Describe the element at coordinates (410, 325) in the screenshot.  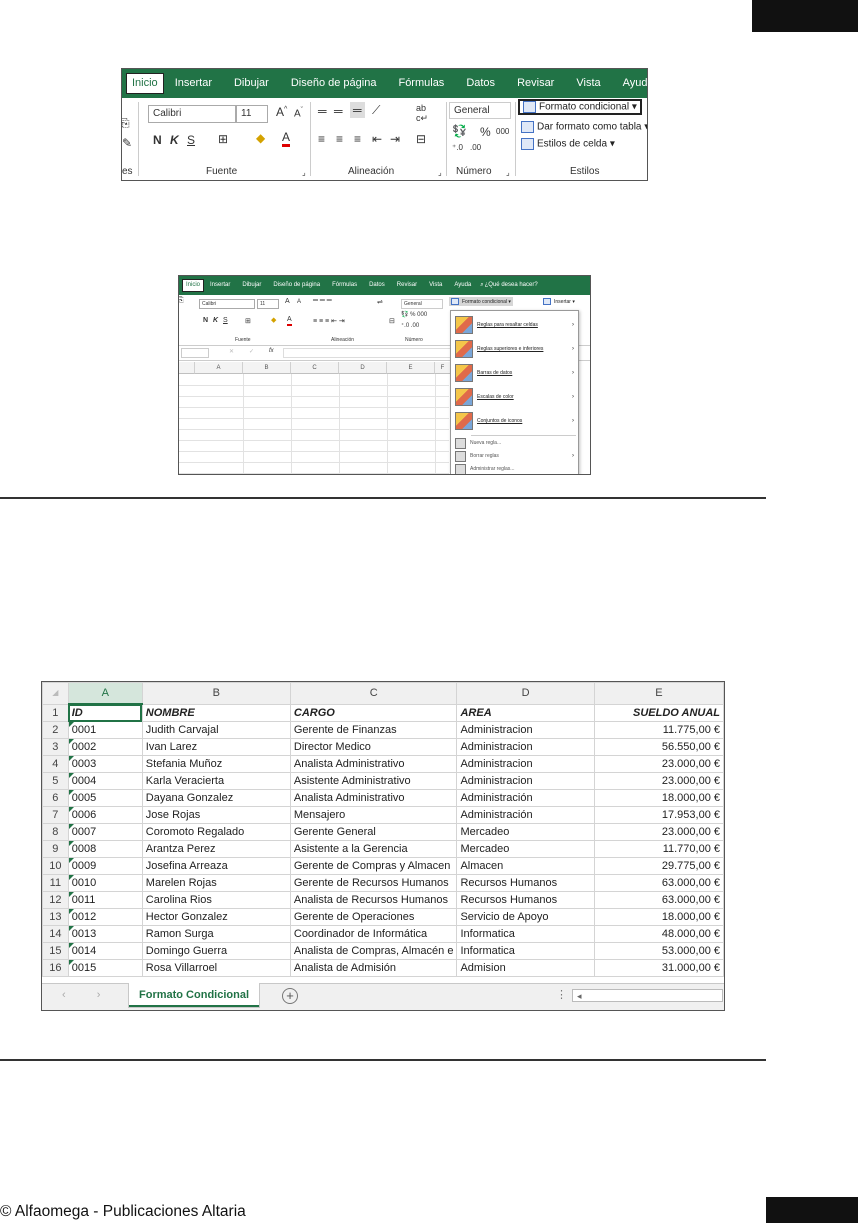
I see `decimal-icon: ⁺.0 .00` at that location.